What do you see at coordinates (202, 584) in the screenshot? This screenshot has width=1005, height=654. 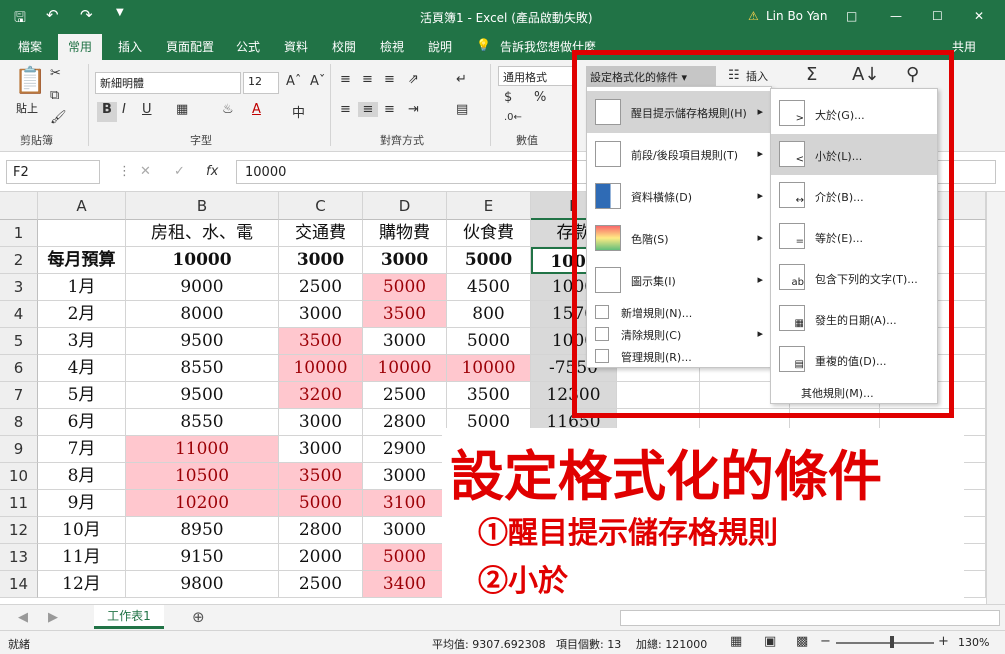 I see `cell-B14: 9800` at bounding box center [202, 584].